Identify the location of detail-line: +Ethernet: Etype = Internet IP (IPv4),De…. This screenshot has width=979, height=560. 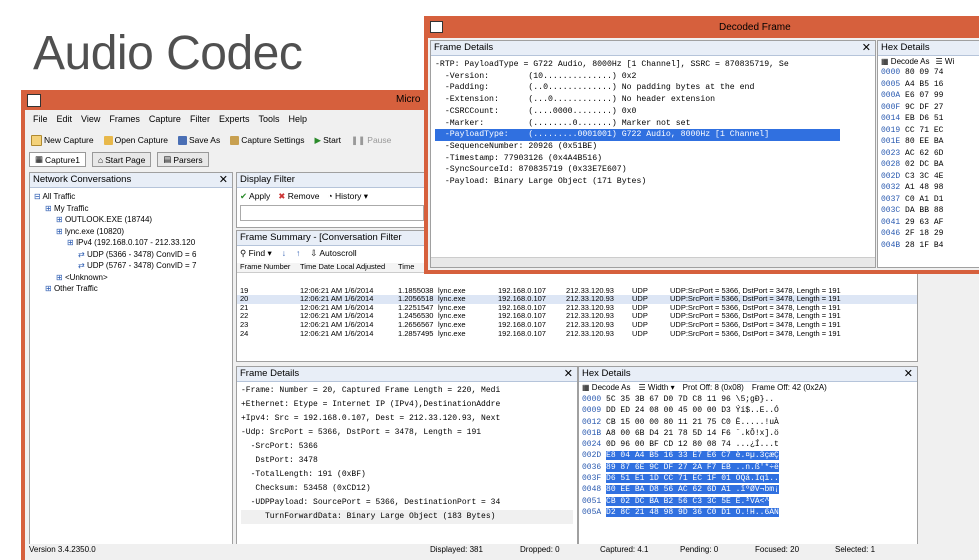
(407, 405).